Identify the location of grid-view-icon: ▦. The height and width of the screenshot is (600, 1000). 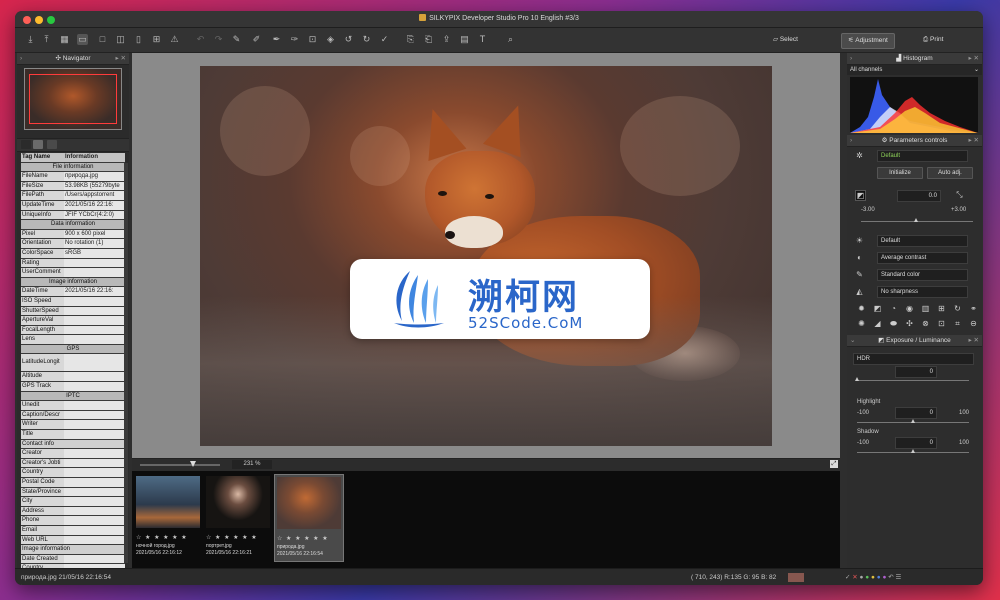
(64, 39).